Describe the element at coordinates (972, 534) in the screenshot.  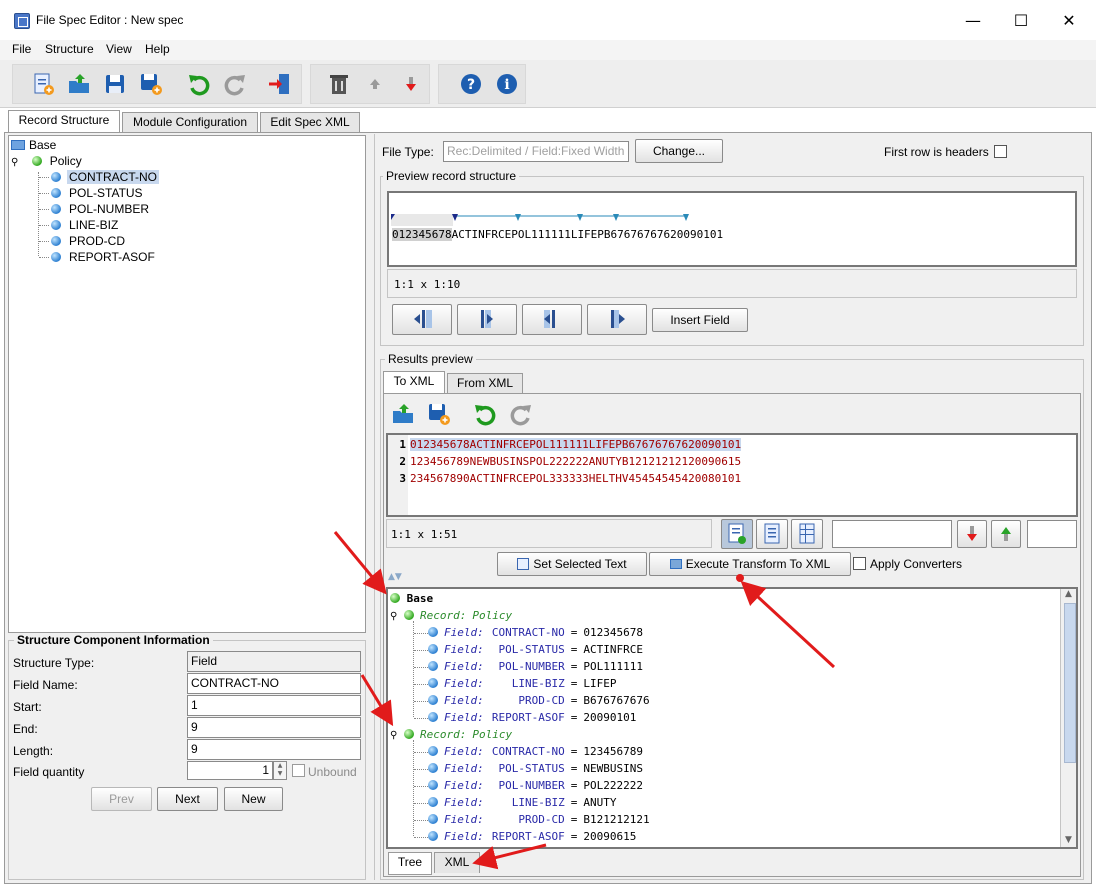
I see `find-next-button` at that location.